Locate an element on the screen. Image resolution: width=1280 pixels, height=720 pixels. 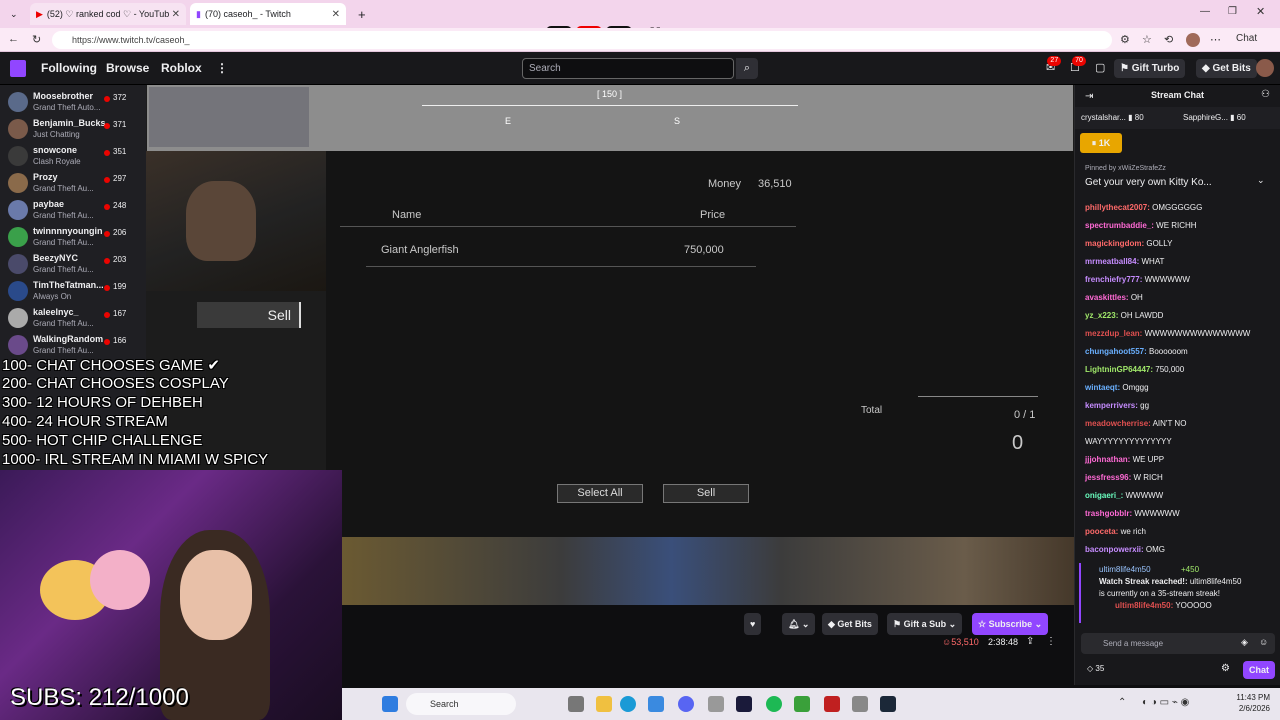
premiere-icon is located at coordinates (744, 704).